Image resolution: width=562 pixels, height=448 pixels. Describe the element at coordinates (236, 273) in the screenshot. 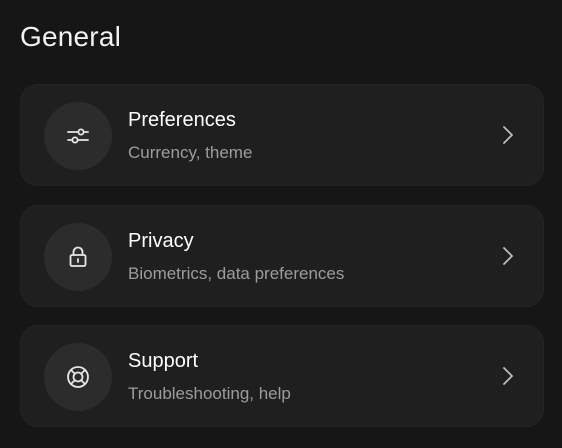

I see `settings-item-subtitle: Biometrics, data preferences` at that location.